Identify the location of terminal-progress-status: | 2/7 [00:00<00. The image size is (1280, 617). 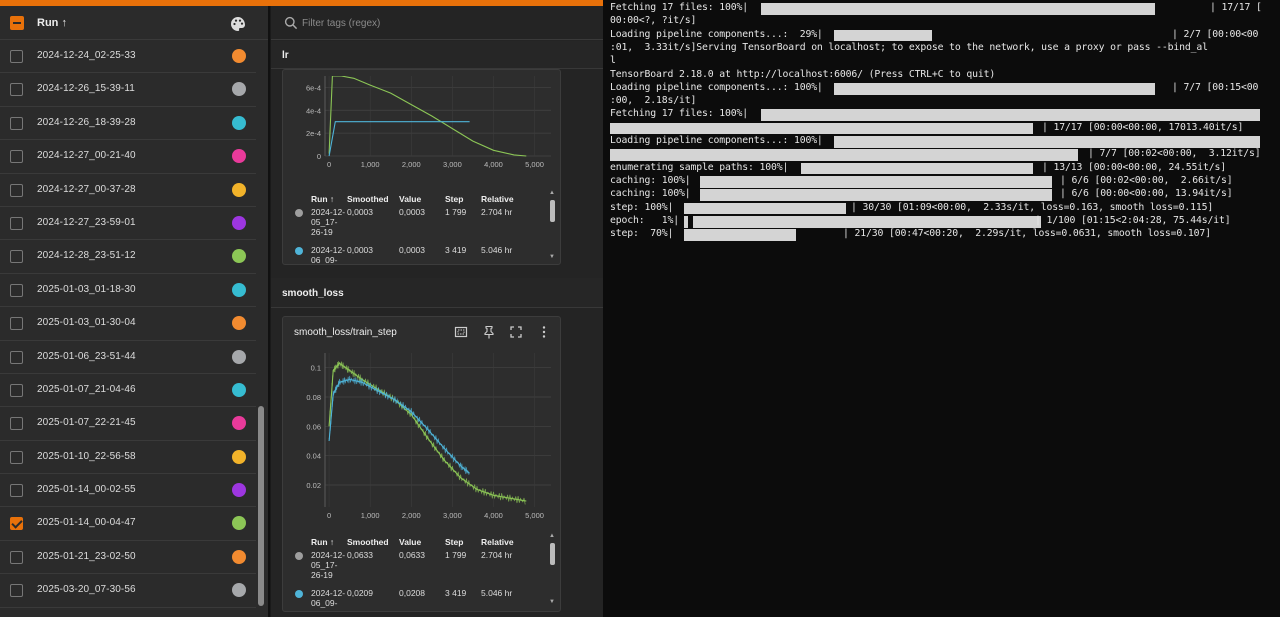
(1215, 34).